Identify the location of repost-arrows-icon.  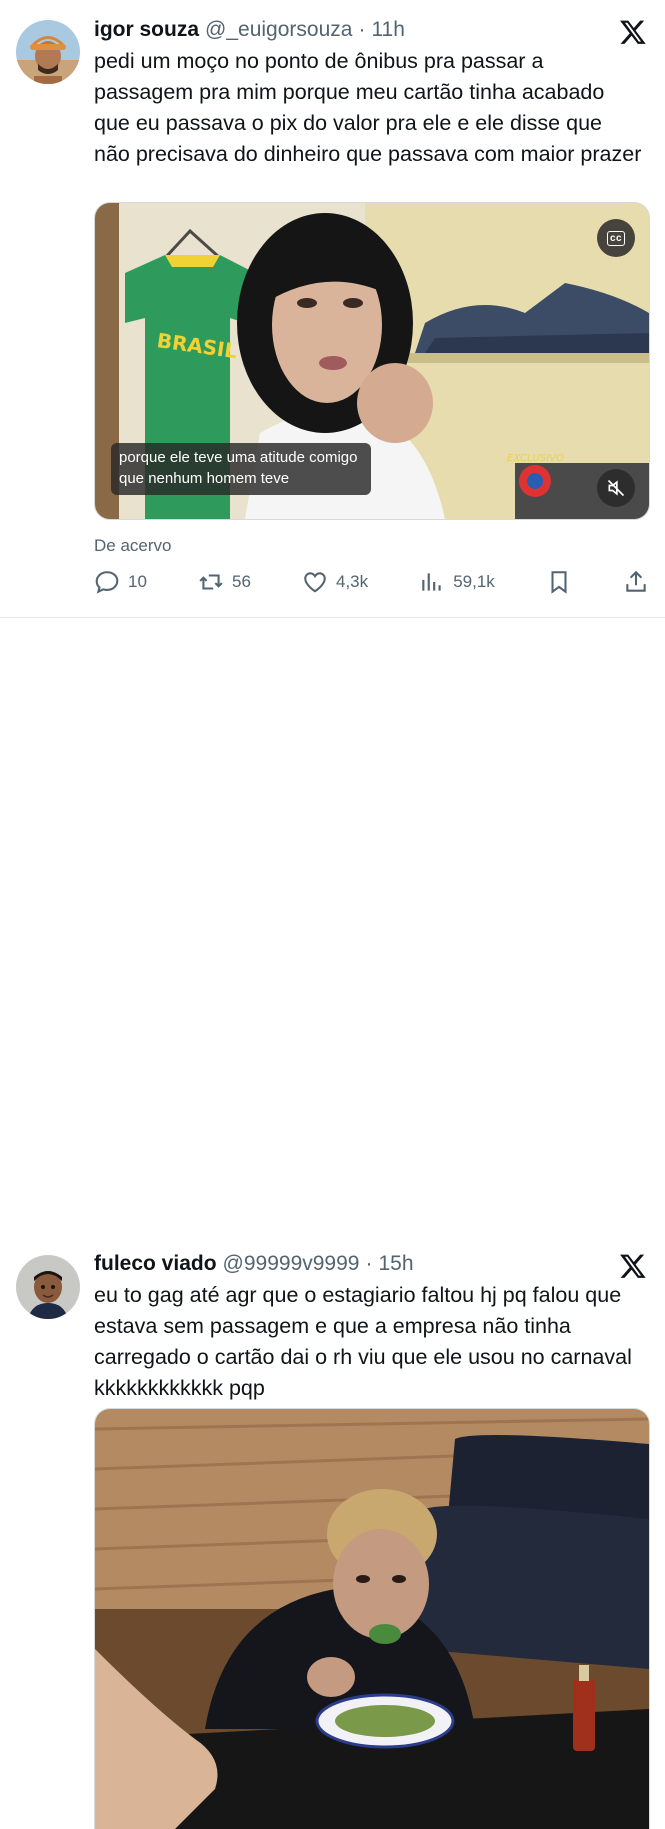
(211, 582).